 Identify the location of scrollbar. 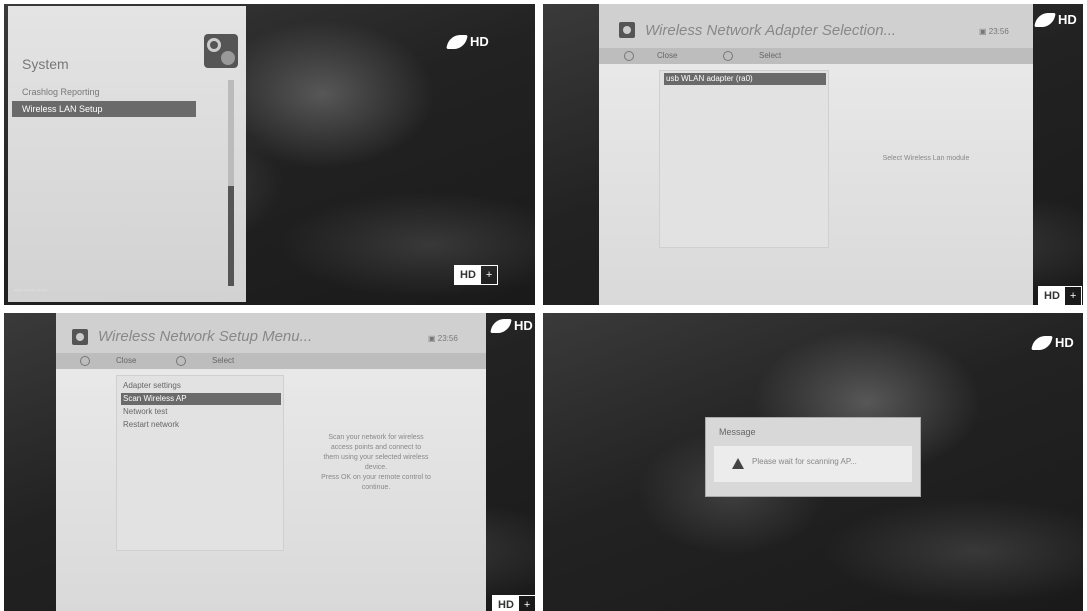
(231, 183).